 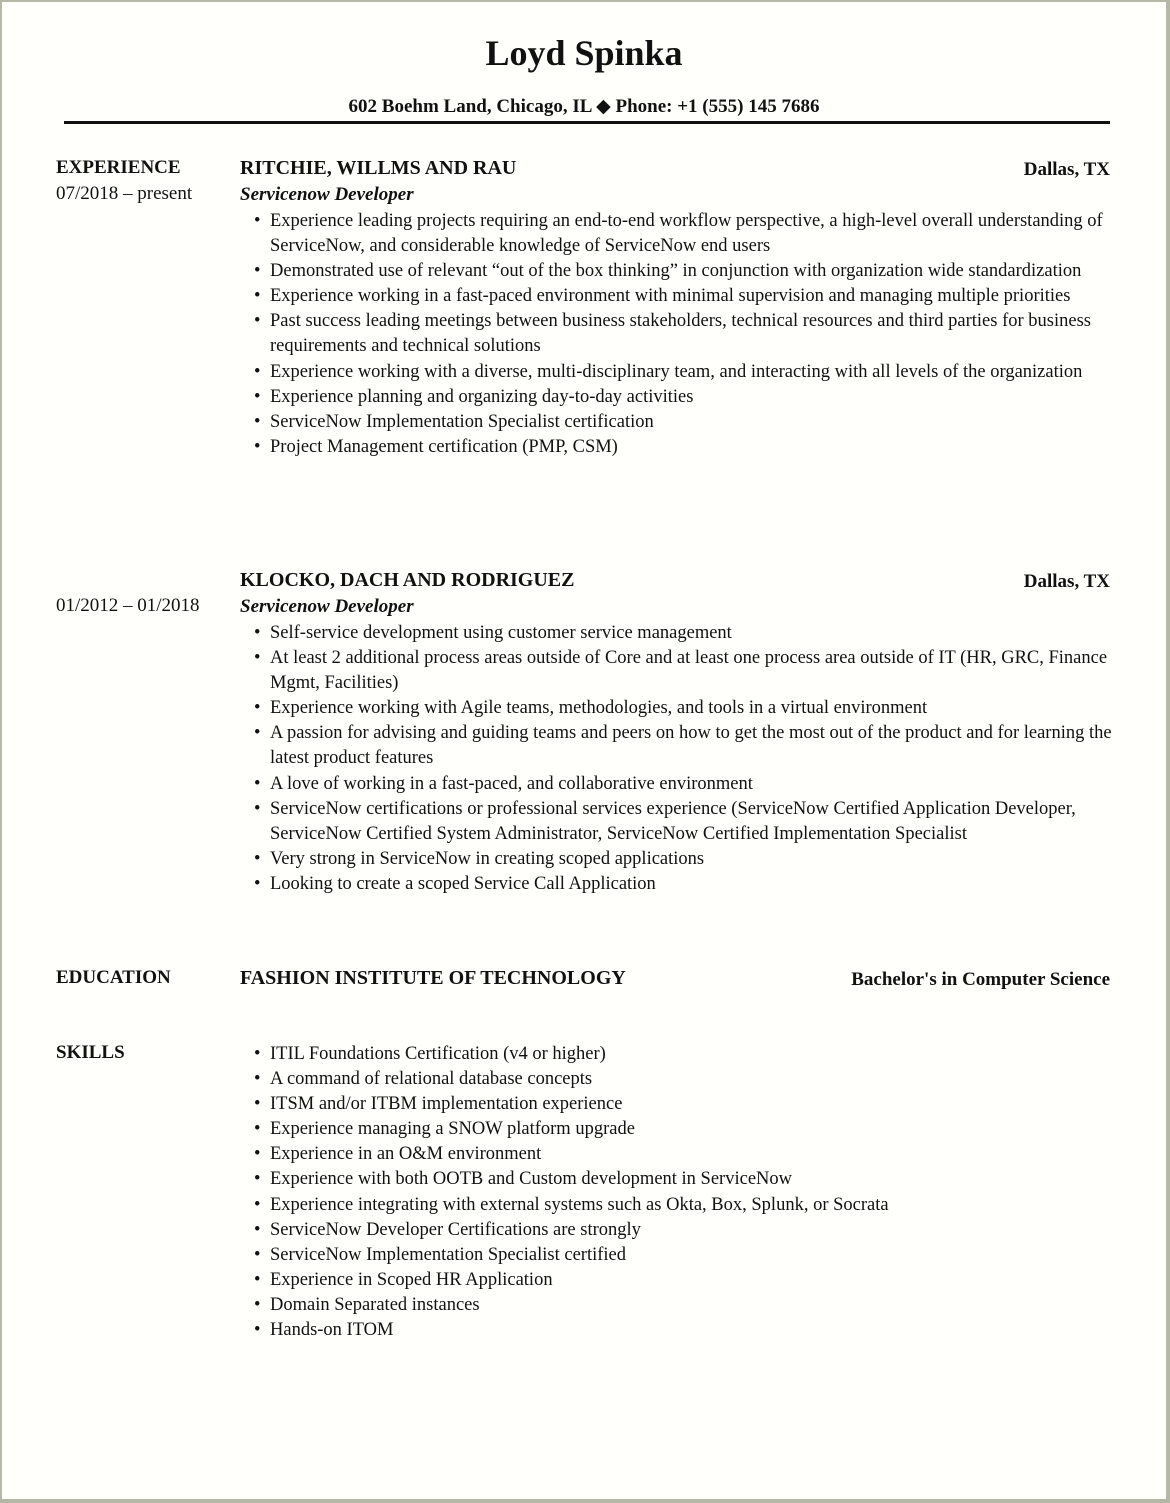 I want to click on job-company: RITCHIE, WILLMS AND RAU, so click(x=378, y=168).